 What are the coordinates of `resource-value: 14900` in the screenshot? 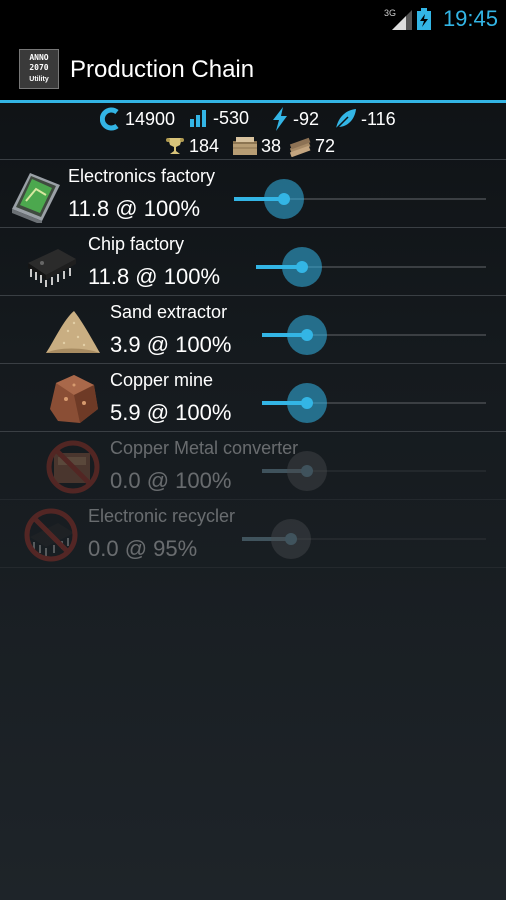 It's located at (150, 118).